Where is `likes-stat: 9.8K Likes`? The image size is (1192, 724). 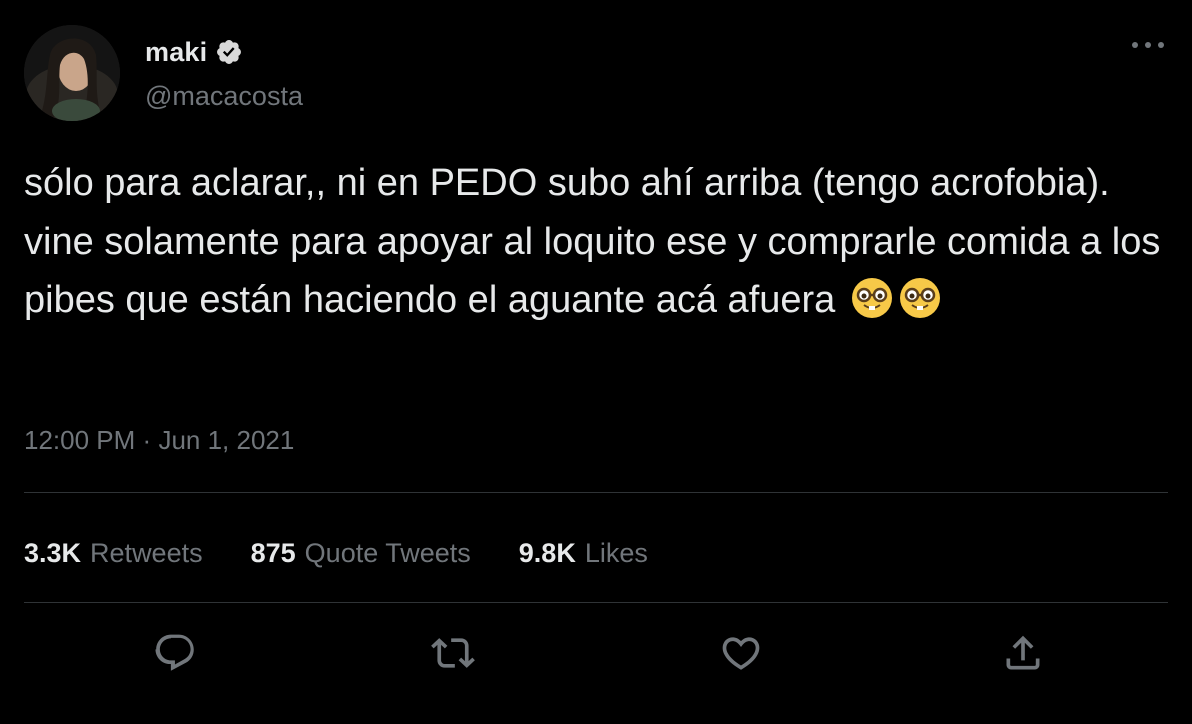
likes-stat: 9.8K Likes is located at coordinates (583, 553).